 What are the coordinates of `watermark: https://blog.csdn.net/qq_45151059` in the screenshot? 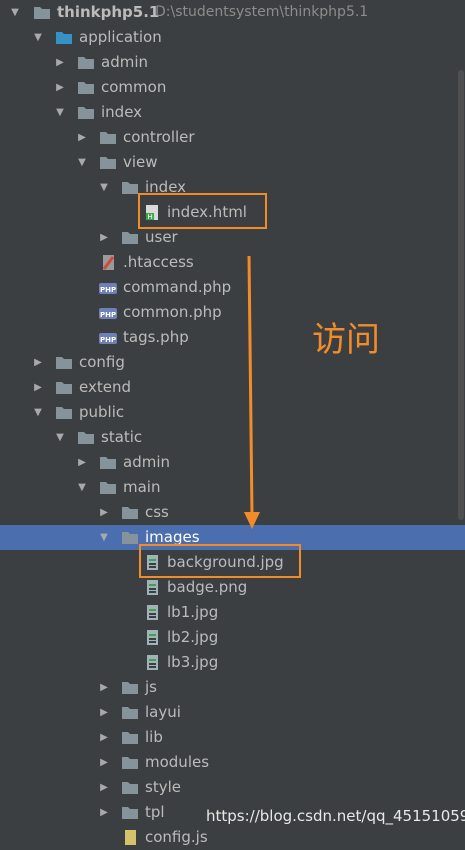 It's located at (335, 816).